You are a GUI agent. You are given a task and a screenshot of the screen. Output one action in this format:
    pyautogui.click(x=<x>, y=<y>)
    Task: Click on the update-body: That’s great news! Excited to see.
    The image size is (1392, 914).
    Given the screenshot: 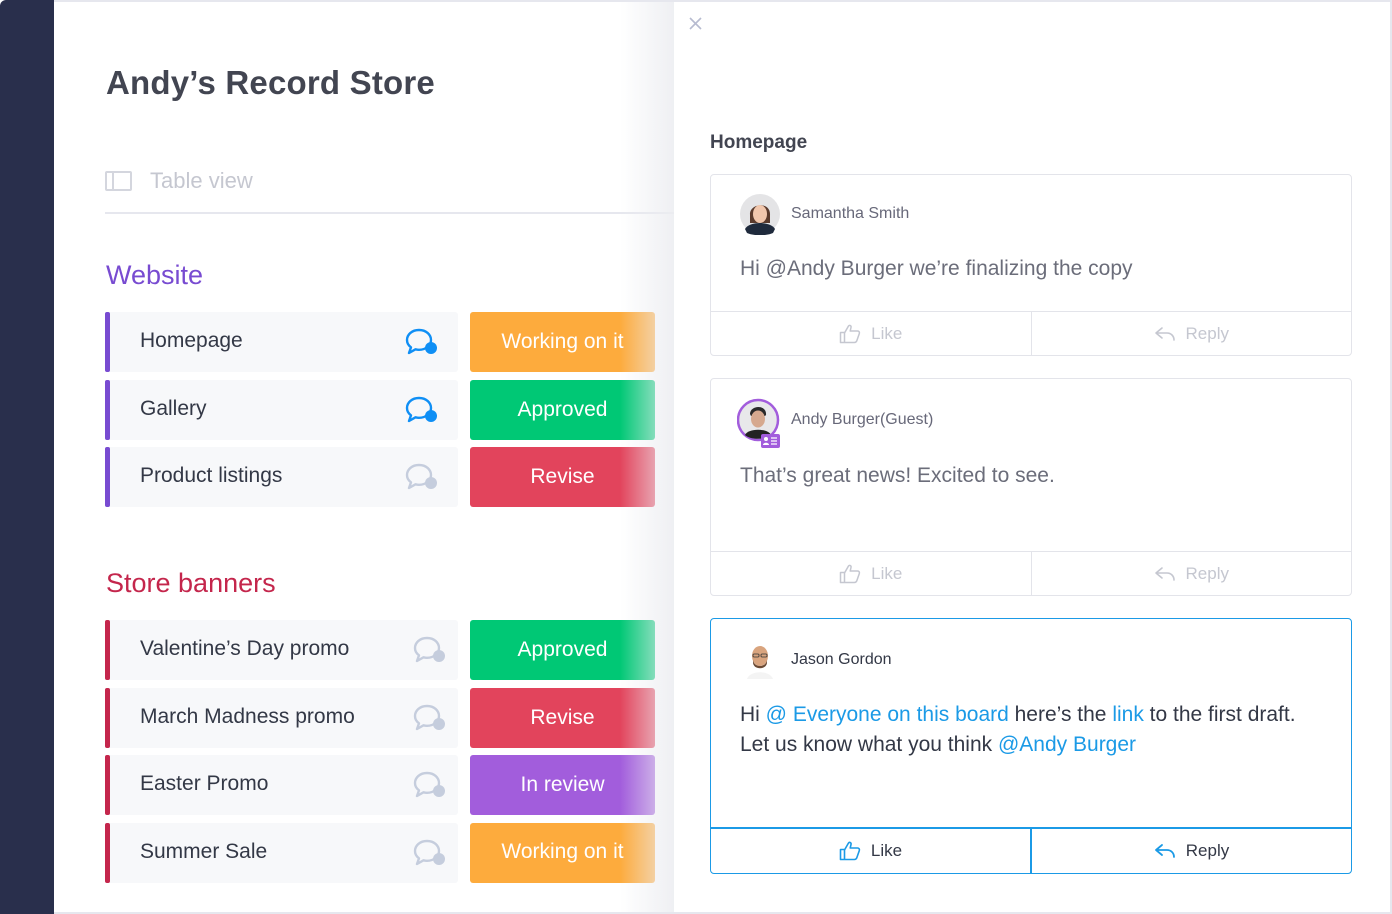 What is the action you would take?
    pyautogui.click(x=1025, y=476)
    